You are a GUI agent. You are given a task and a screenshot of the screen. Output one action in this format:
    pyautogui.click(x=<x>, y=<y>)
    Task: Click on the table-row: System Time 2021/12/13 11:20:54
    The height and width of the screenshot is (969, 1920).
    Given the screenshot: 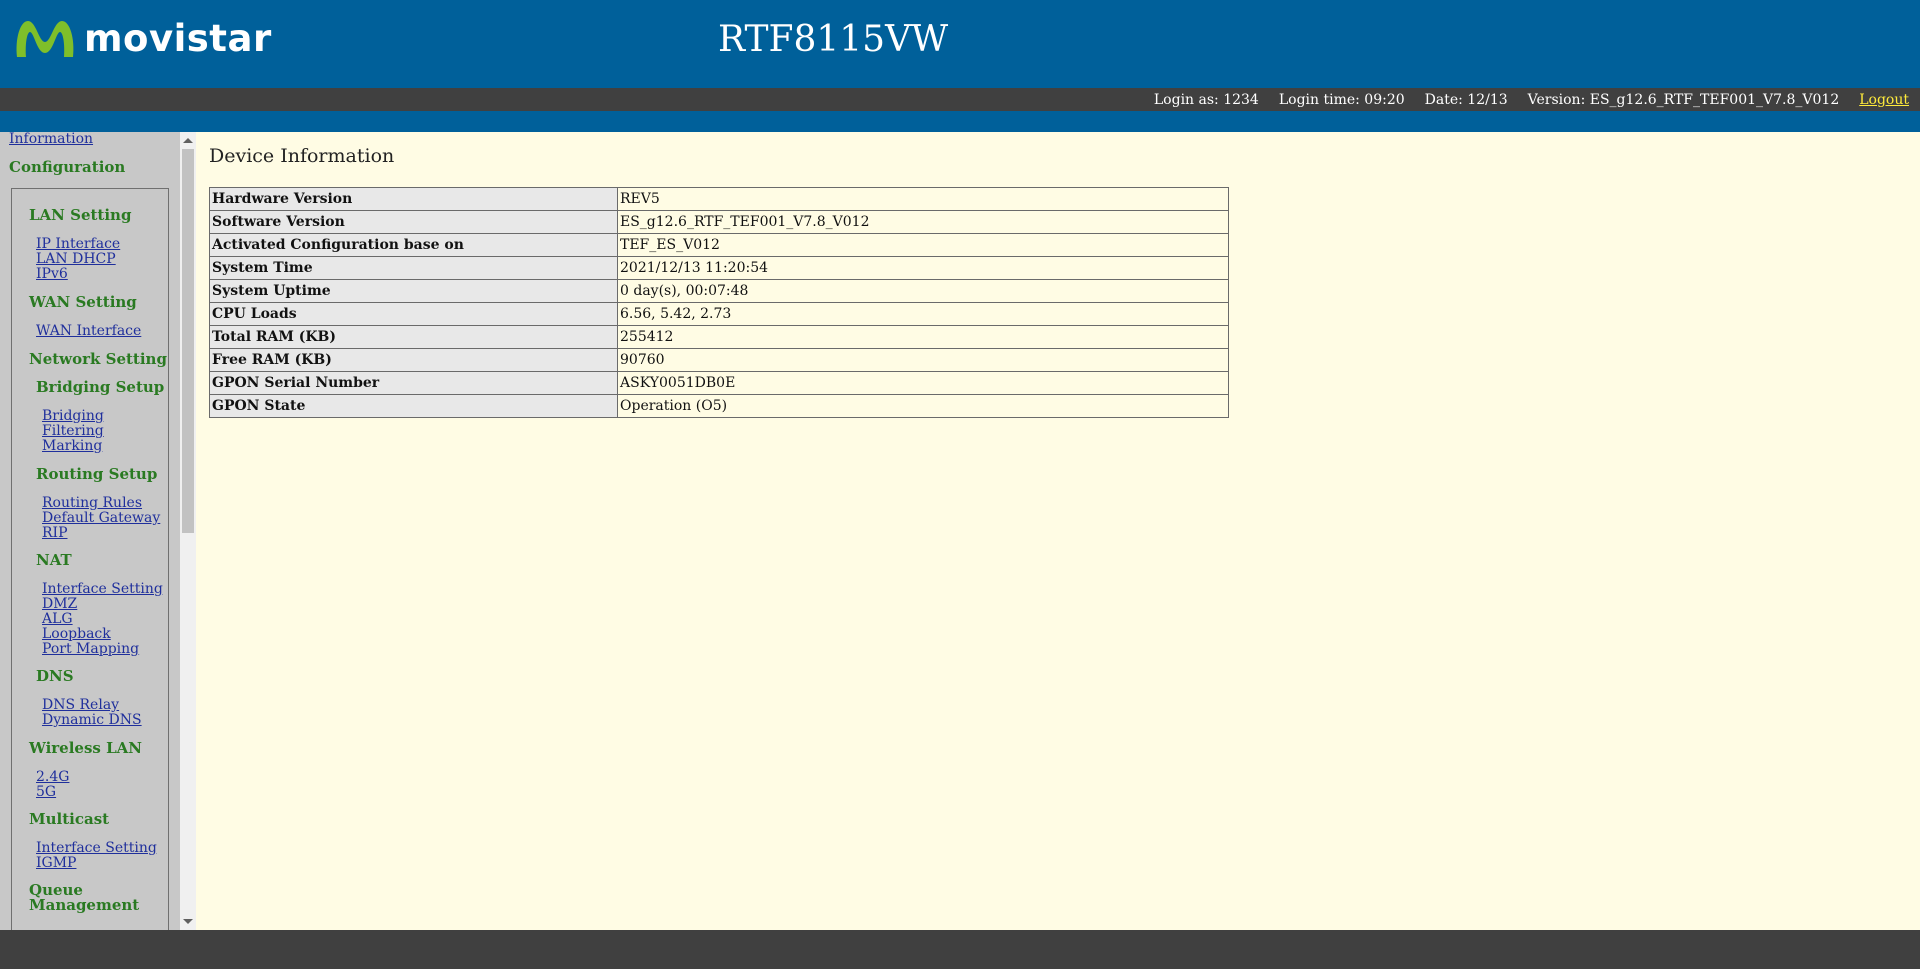 What is the action you would take?
    pyautogui.click(x=719, y=268)
    